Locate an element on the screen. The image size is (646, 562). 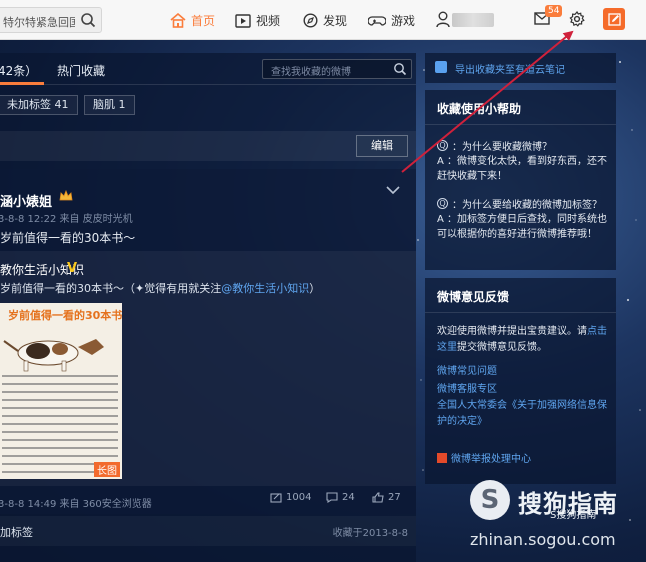
global-search-input: 特尔特紧急回国 is located at coordinates (39, 22).